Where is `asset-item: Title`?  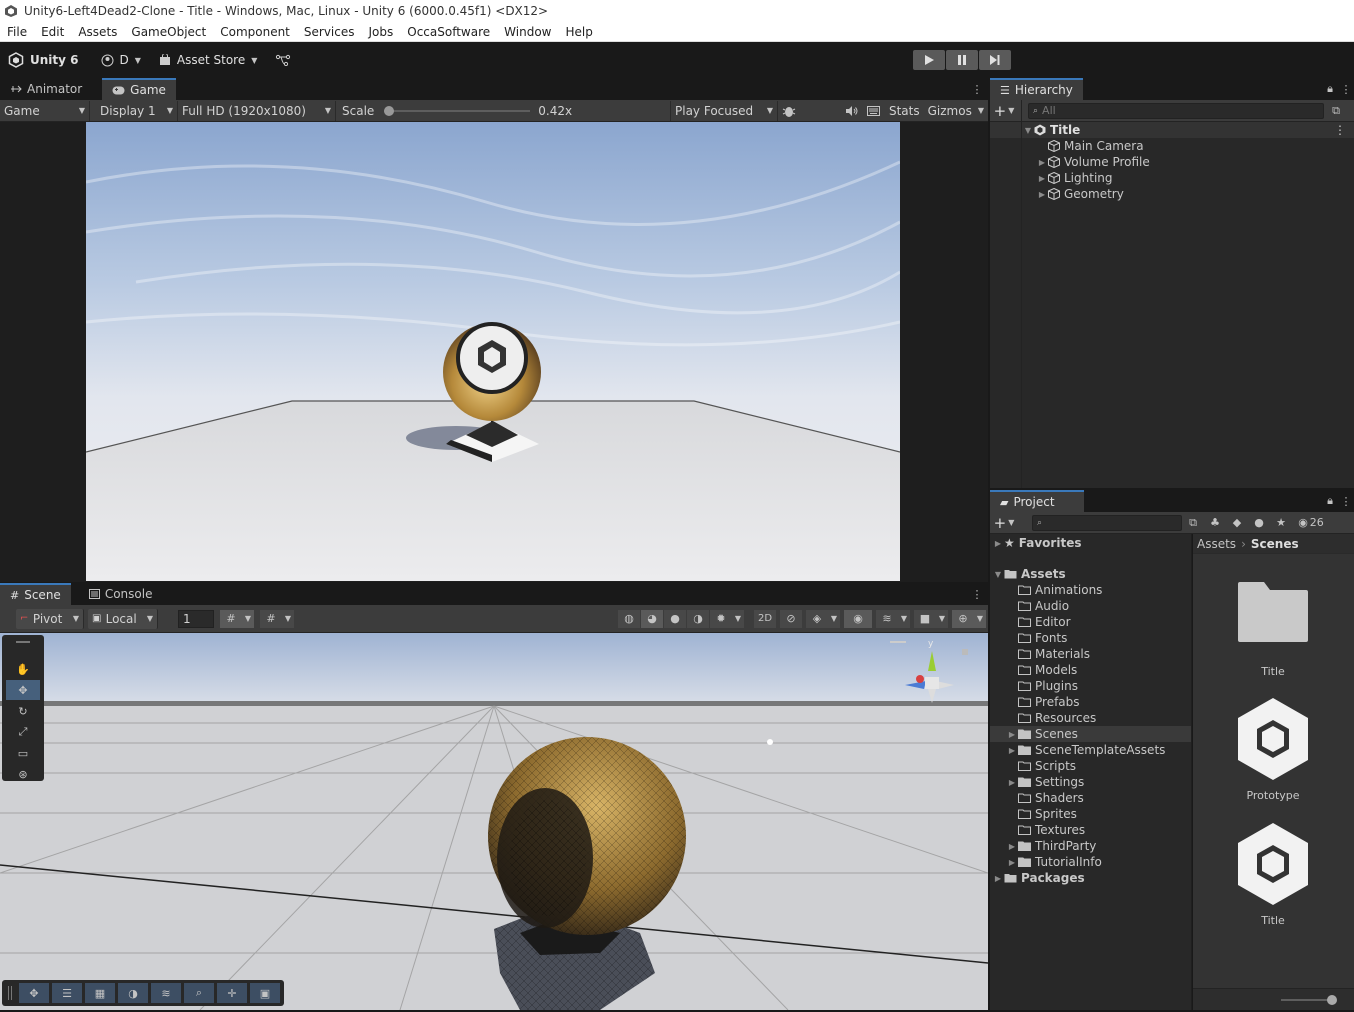 asset-item: Title is located at coordinates (1273, 874).